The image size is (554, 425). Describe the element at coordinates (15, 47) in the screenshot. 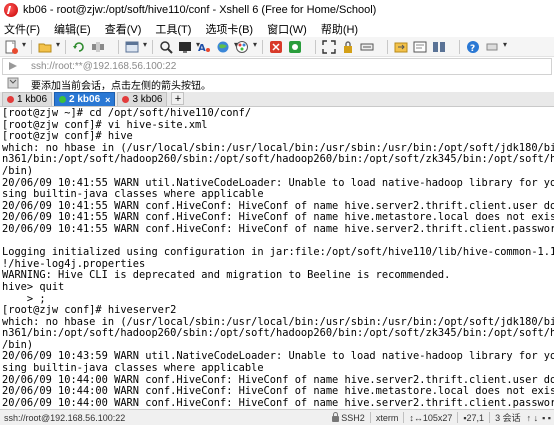

I see `new-session-icon` at that location.